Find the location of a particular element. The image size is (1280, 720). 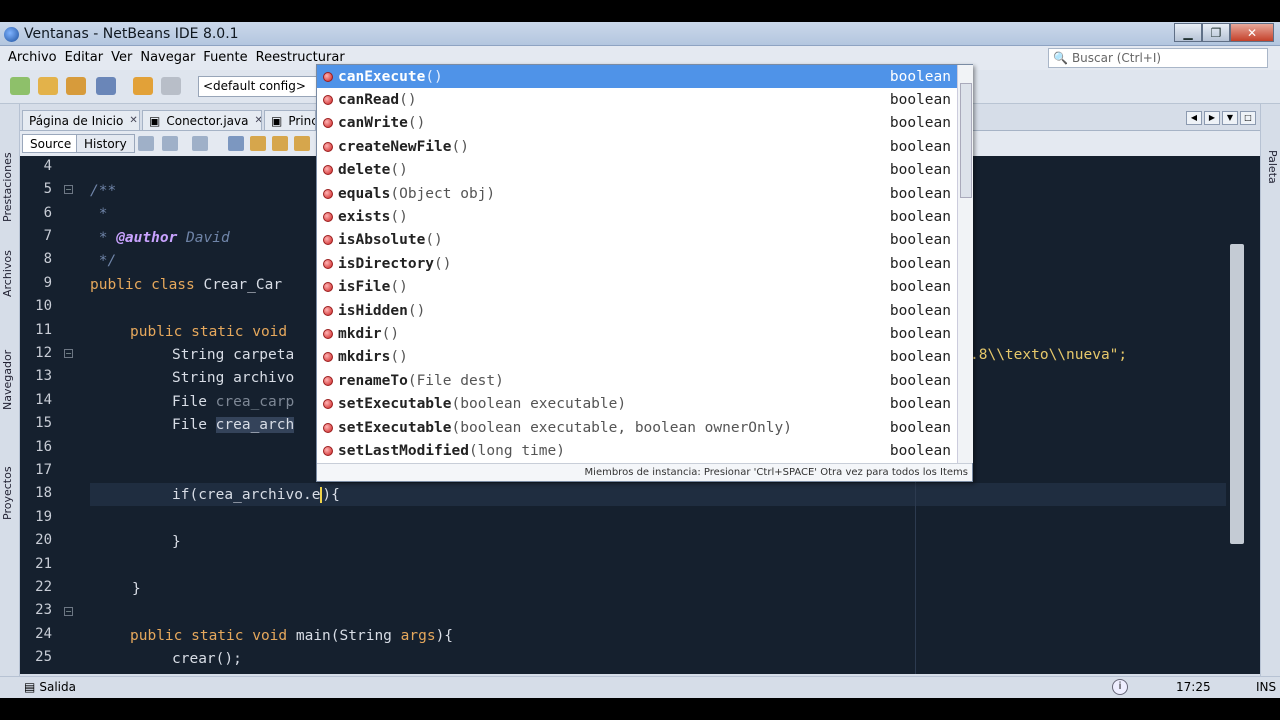

find-next-icon is located at coordinates (280, 143).